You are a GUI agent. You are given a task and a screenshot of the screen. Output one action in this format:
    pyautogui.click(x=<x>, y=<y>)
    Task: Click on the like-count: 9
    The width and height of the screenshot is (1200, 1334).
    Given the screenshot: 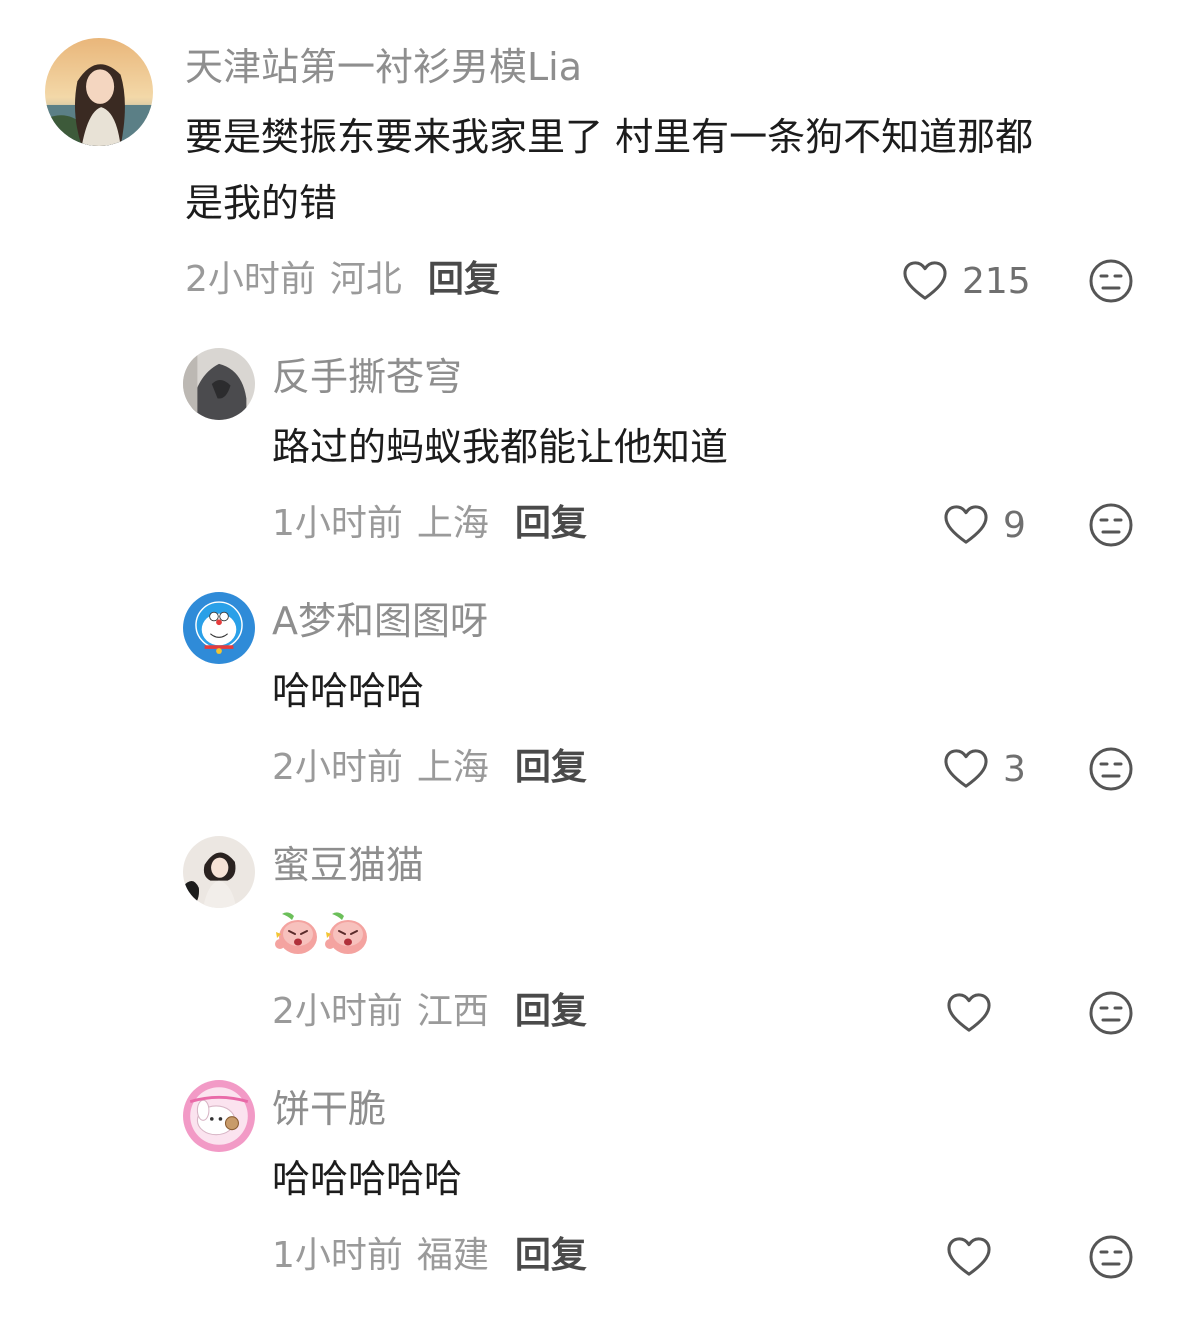 What is the action you would take?
    pyautogui.click(x=1014, y=525)
    